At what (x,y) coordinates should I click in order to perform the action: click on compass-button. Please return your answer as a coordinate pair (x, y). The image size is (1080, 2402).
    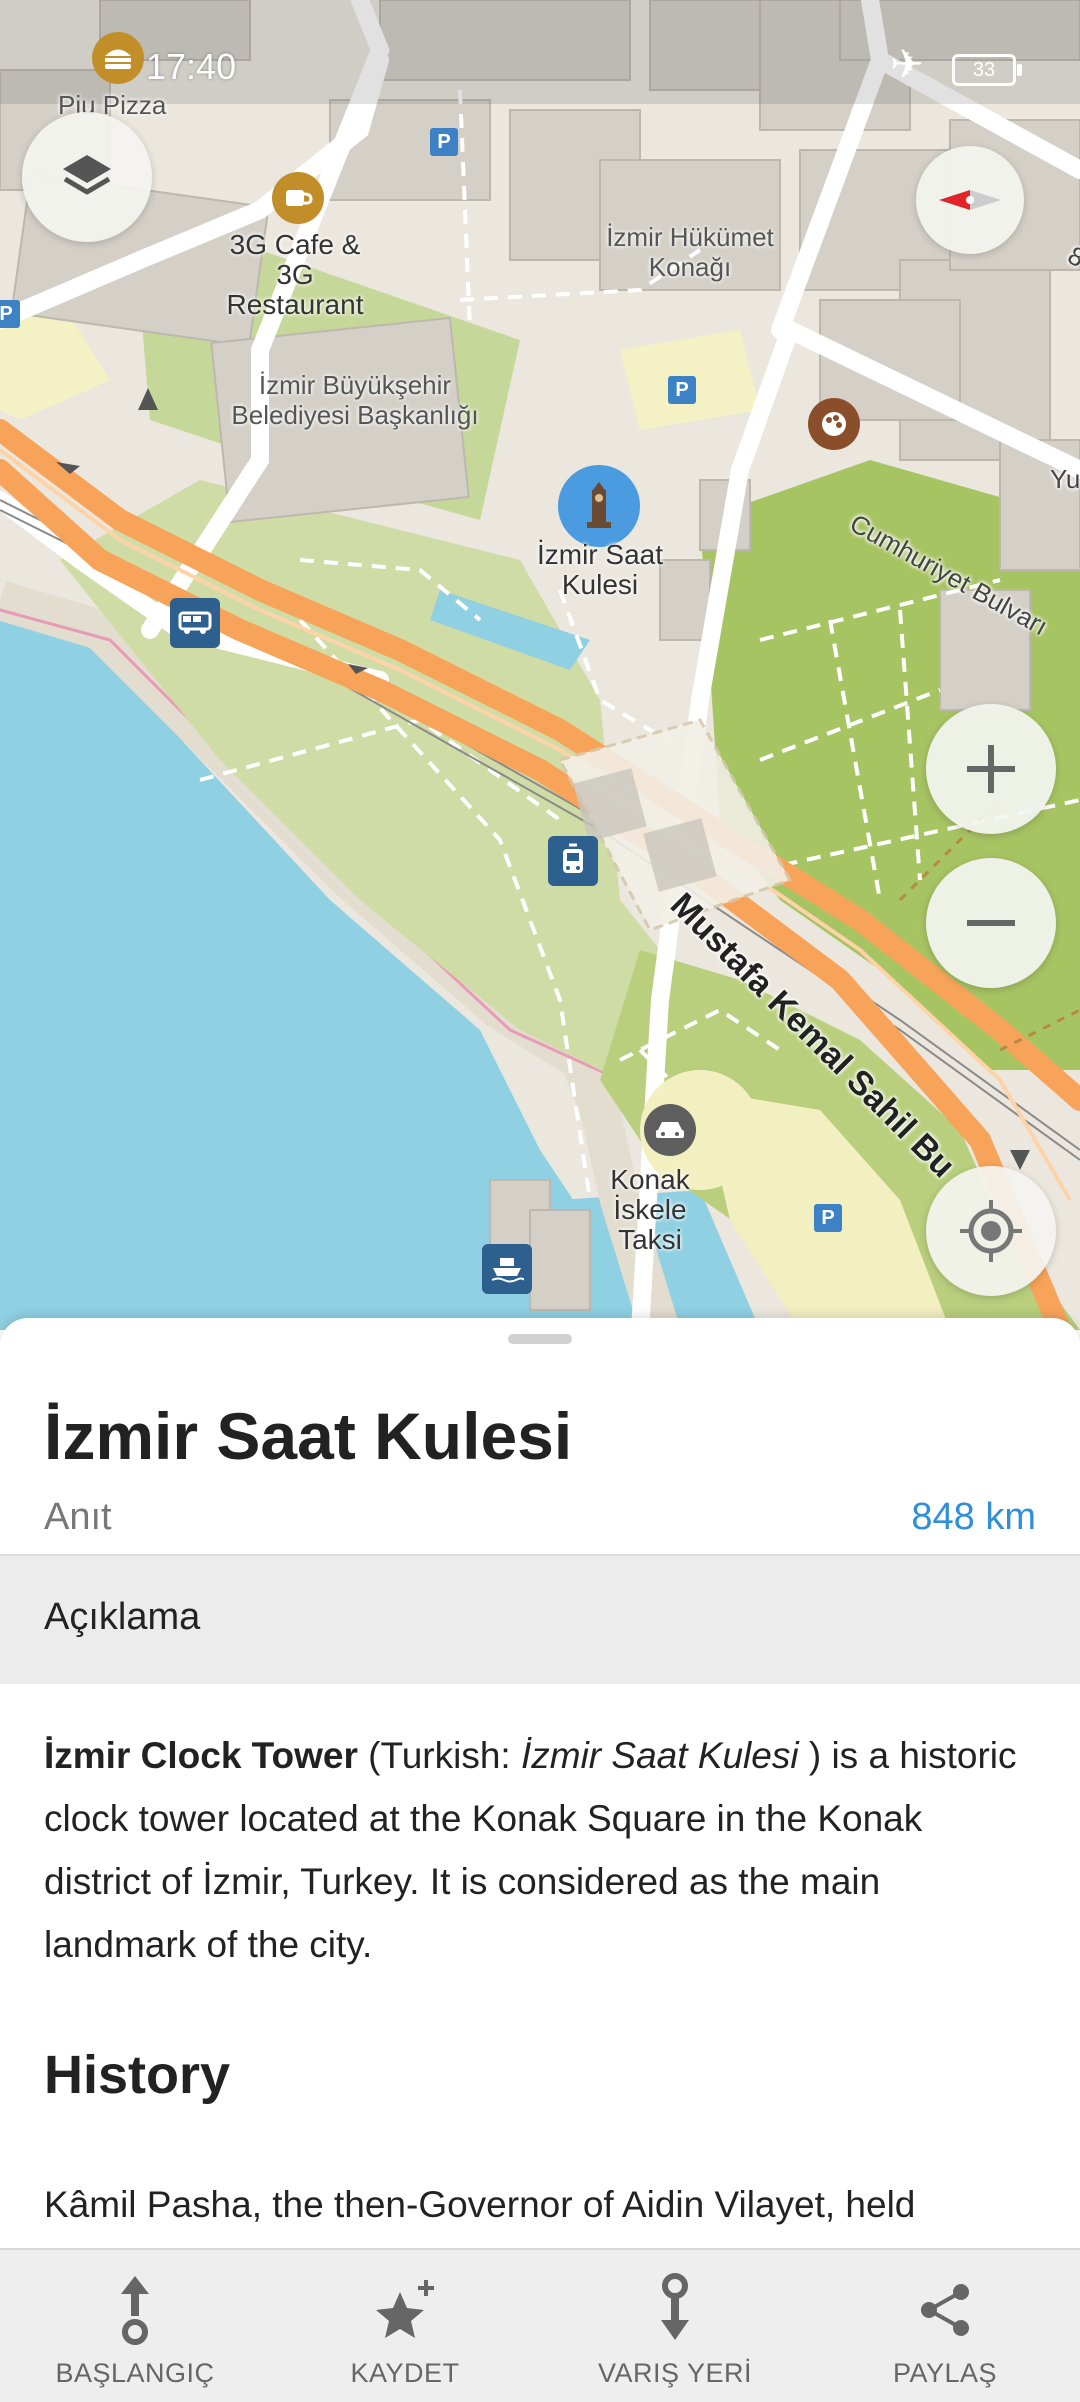
    Looking at the image, I should click on (970, 200).